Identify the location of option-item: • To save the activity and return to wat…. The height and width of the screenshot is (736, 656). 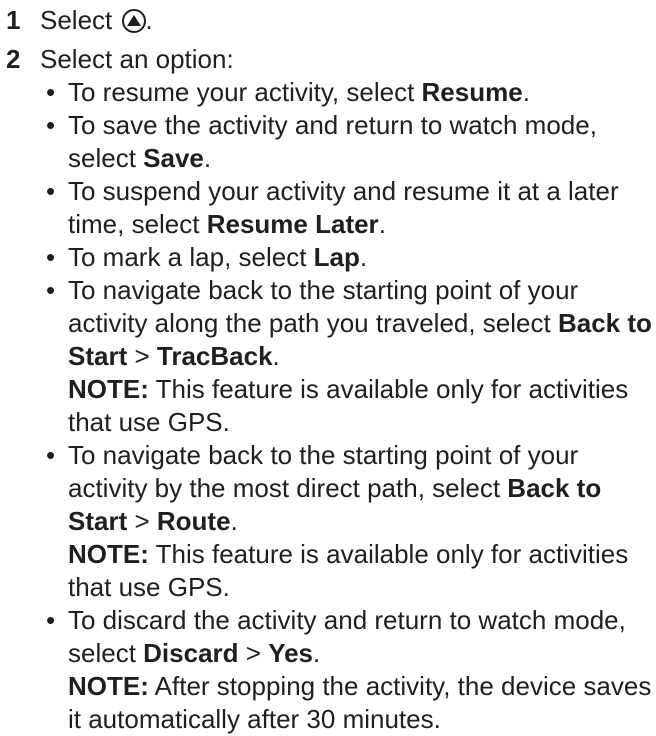
(348, 142).